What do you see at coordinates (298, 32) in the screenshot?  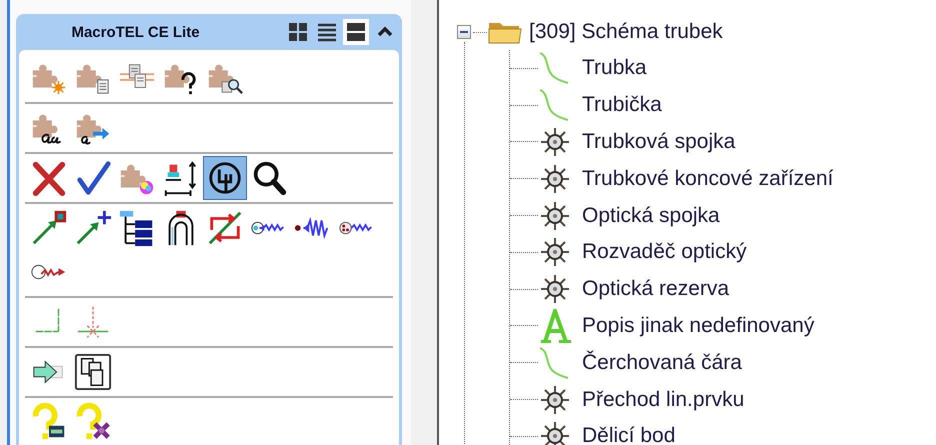 I see `grid-view-icon` at bounding box center [298, 32].